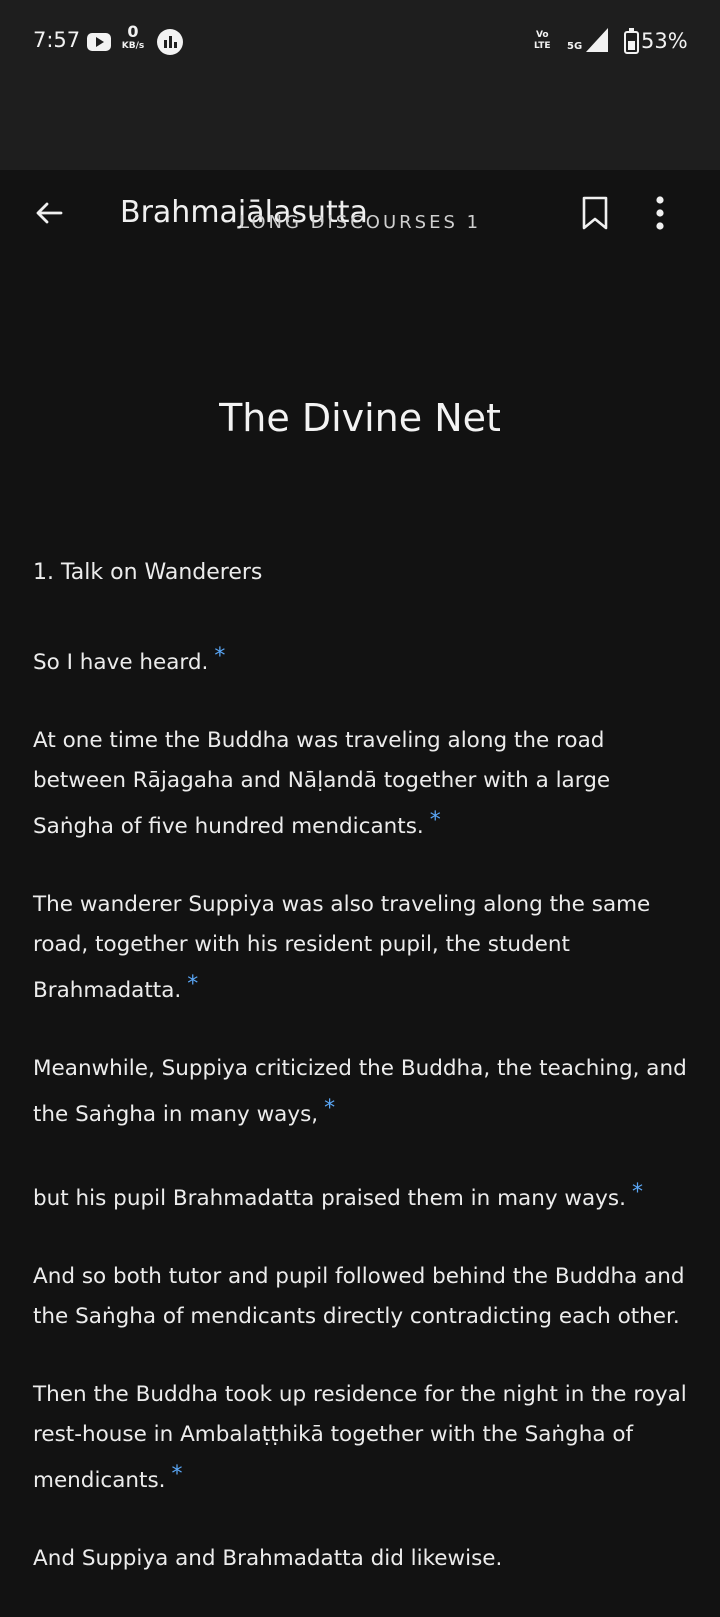 The image size is (720, 1617). What do you see at coordinates (170, 42) in the screenshot?
I see `audio-activity-icon` at bounding box center [170, 42].